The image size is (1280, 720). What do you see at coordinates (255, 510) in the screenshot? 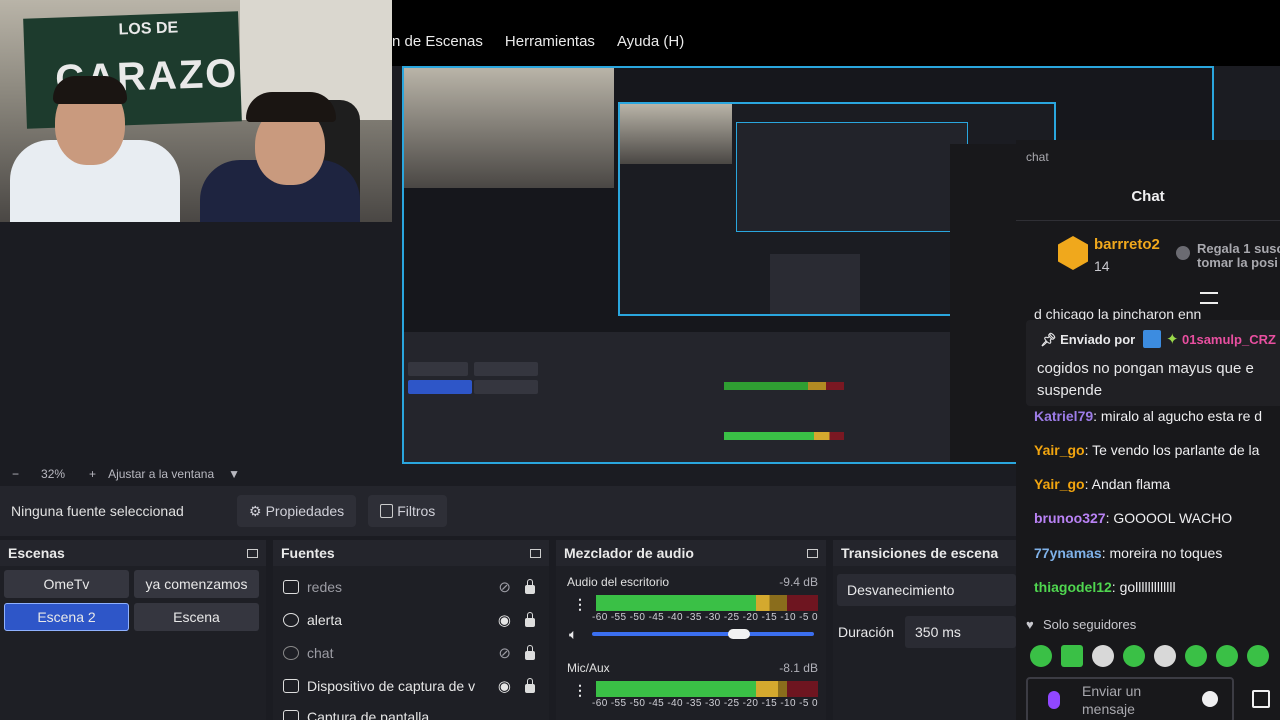
I see `gear-icon: ⚙` at bounding box center [255, 510].